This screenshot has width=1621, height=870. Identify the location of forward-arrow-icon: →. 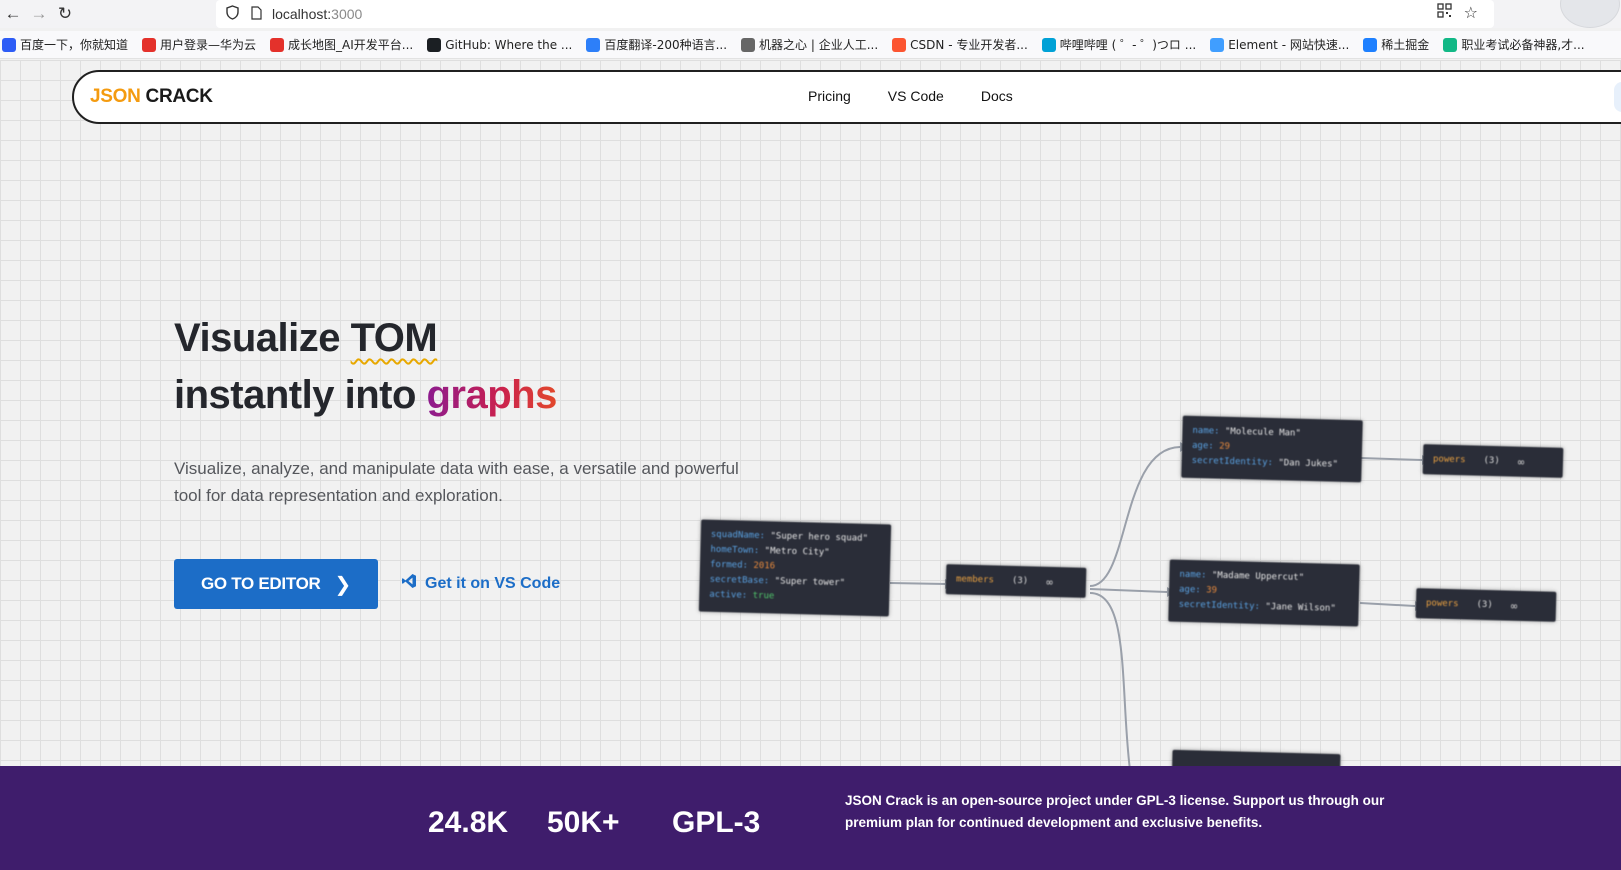
(39, 14).